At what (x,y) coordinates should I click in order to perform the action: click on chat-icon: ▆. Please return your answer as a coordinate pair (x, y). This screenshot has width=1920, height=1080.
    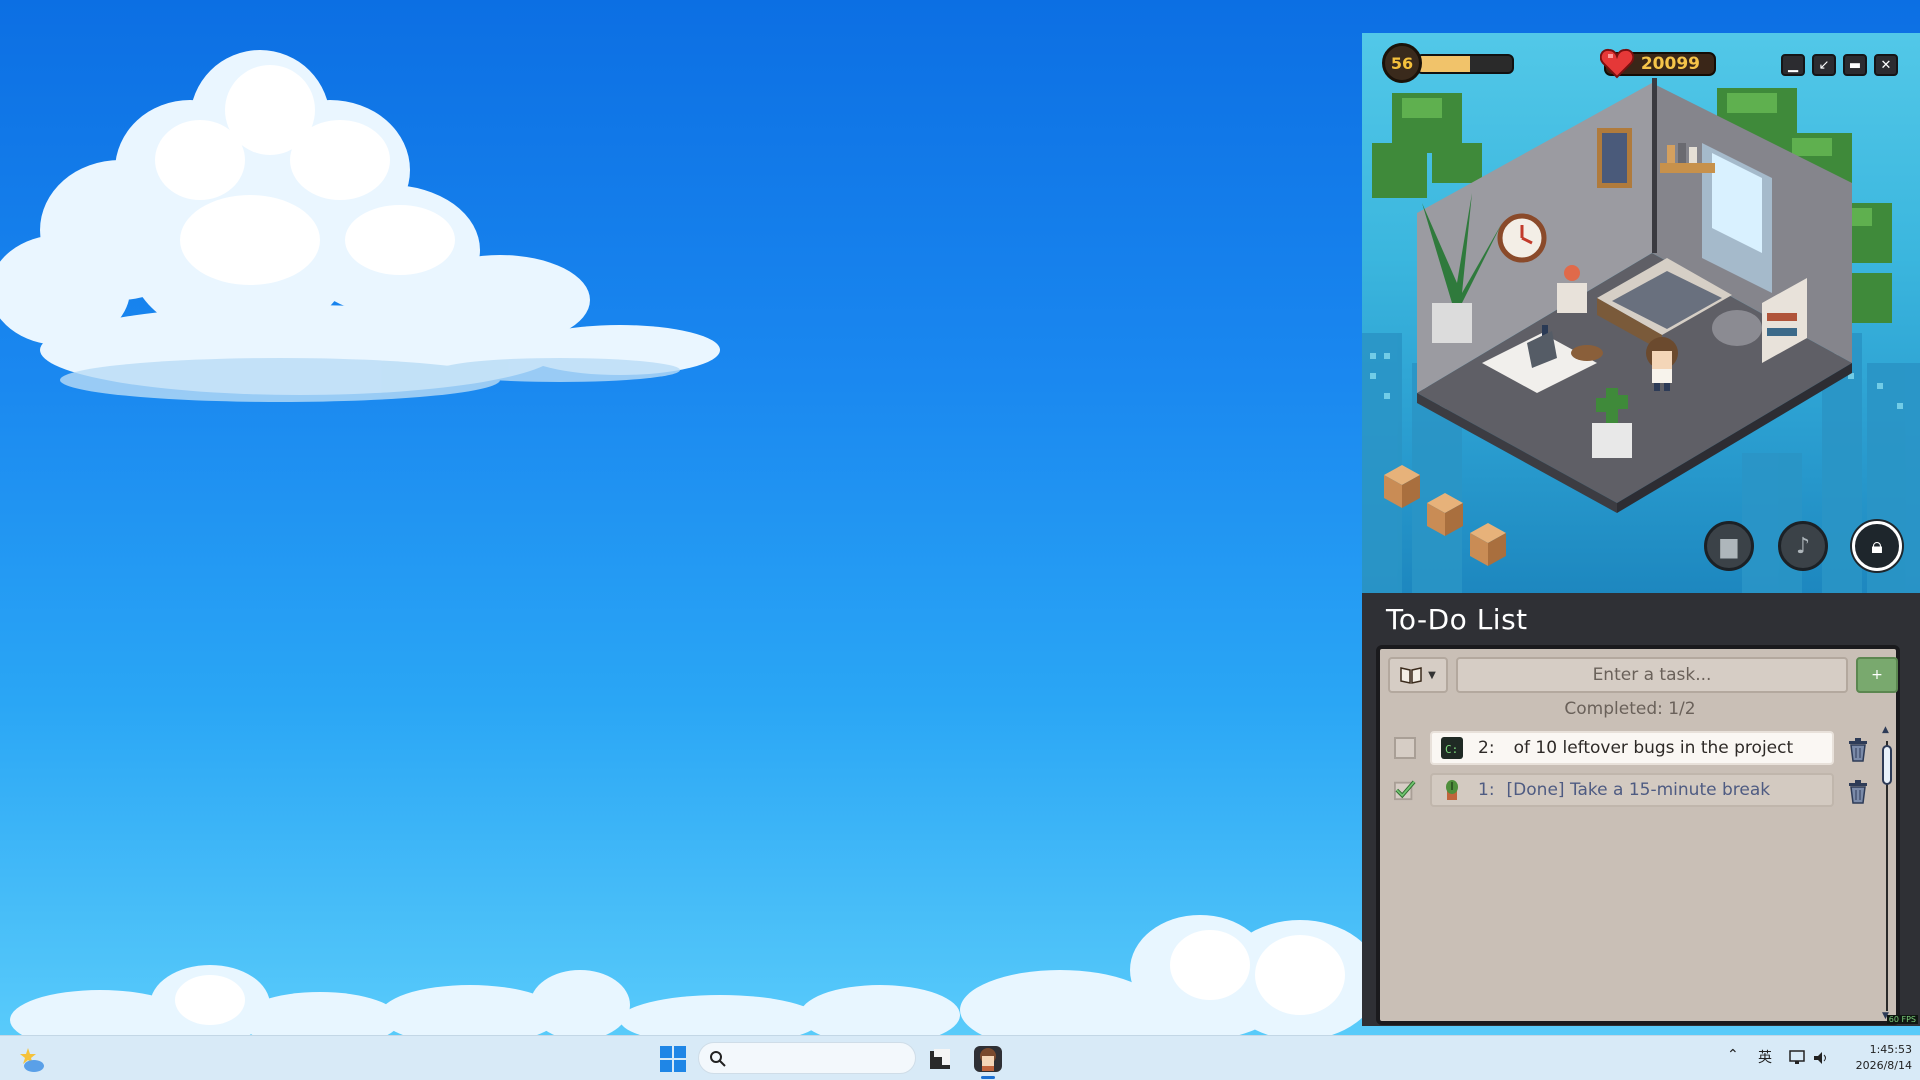
    Looking at the image, I should click on (1729, 546).